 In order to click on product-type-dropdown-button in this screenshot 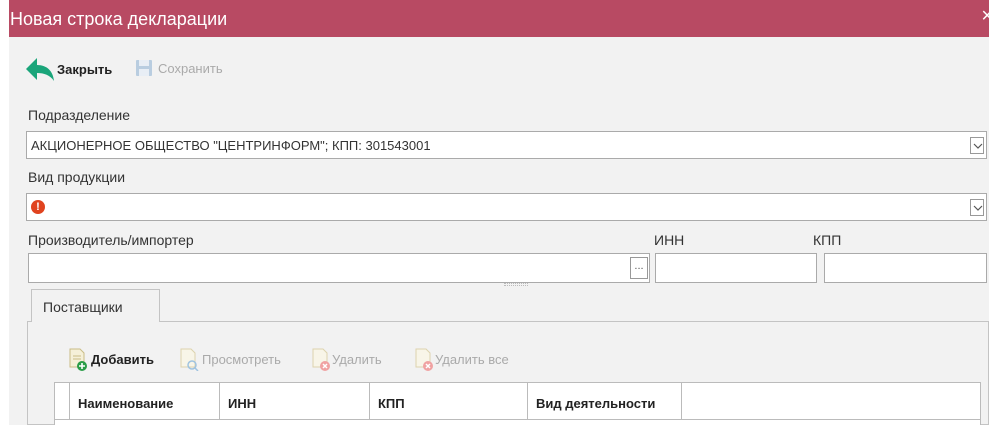, I will do `click(977, 207)`.